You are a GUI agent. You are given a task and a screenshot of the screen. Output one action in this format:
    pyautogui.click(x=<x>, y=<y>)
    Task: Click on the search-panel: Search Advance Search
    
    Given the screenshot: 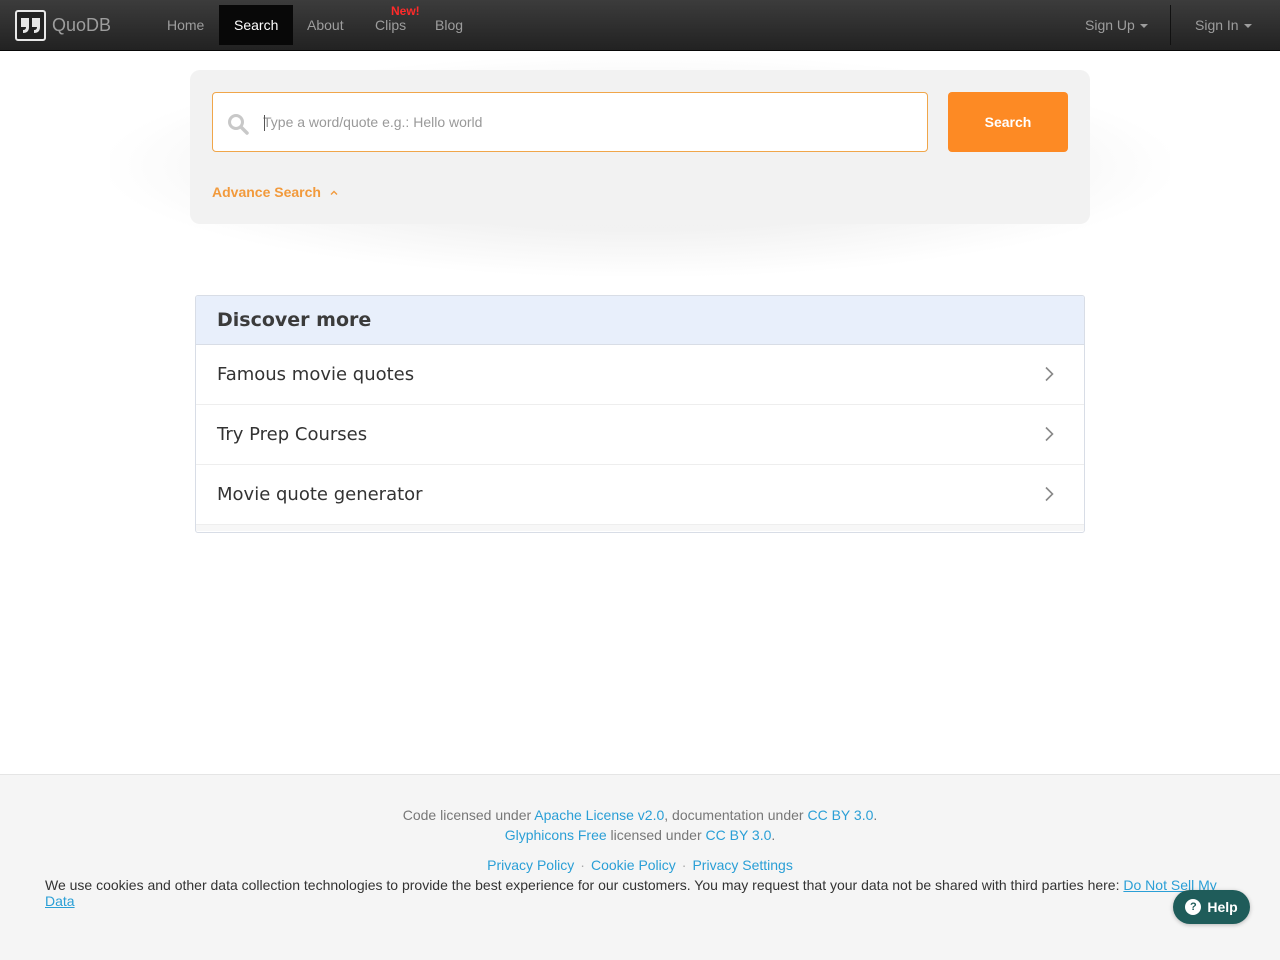 What is the action you would take?
    pyautogui.click(x=640, y=147)
    